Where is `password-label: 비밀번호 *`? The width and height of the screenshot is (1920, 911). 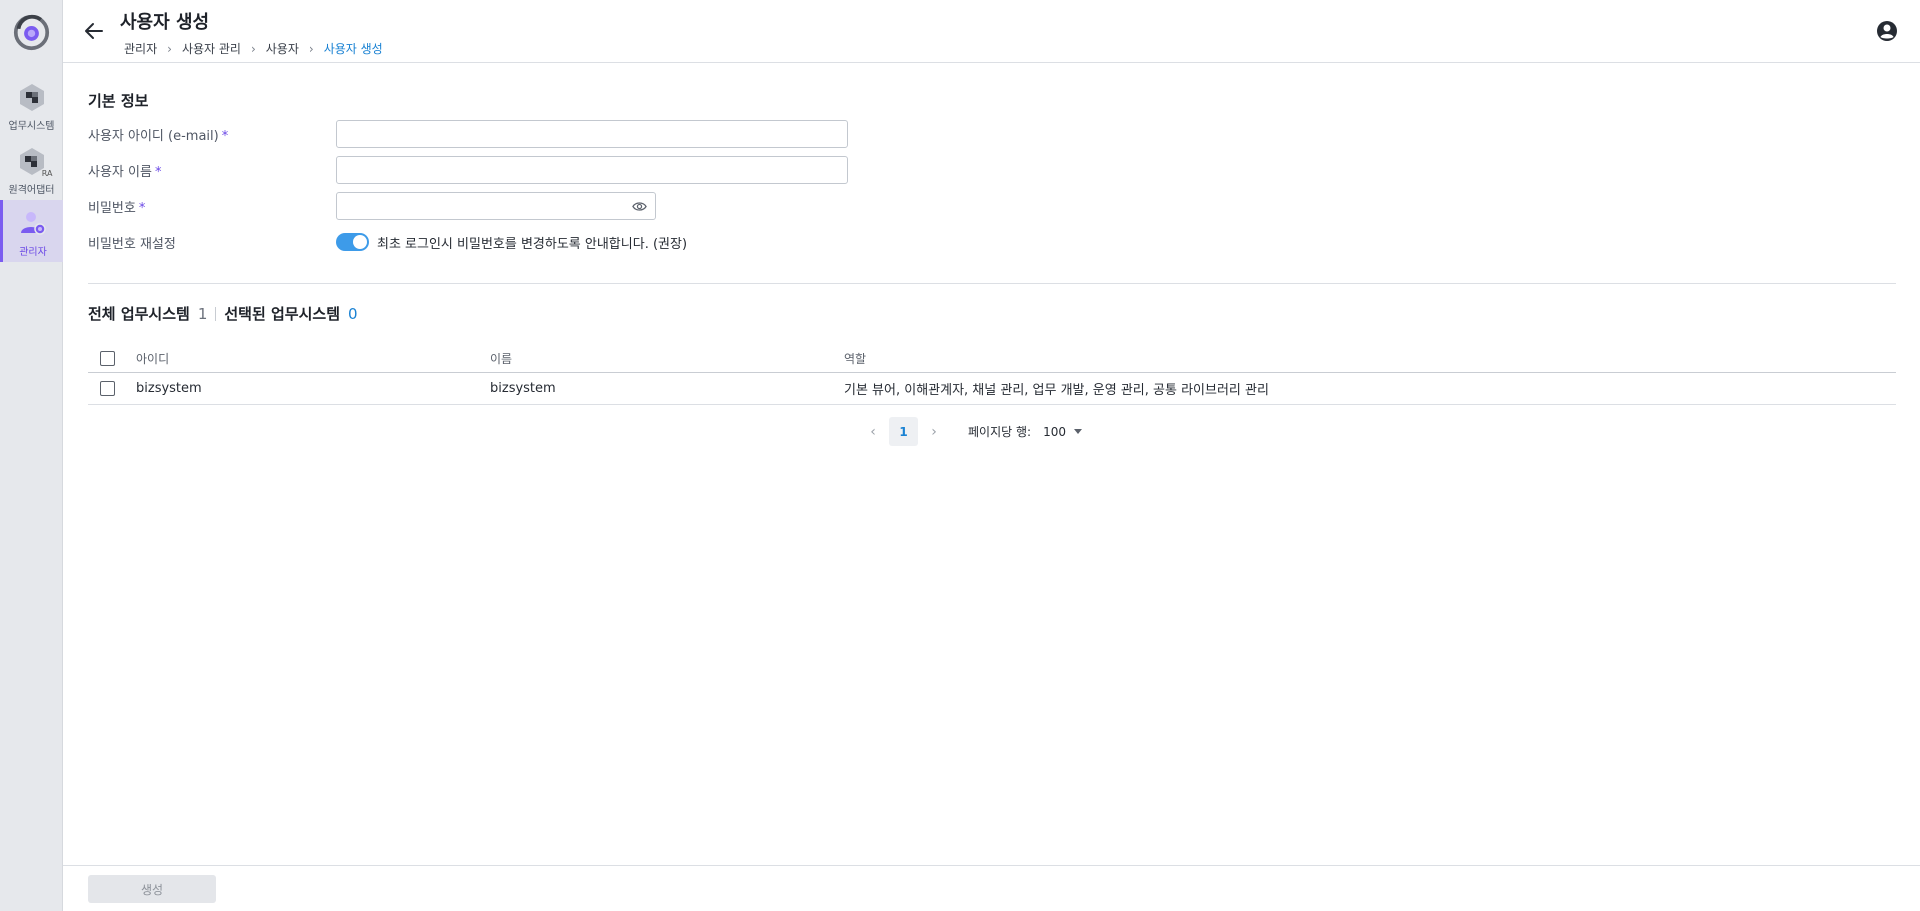
password-label: 비밀번호 * is located at coordinates (212, 206).